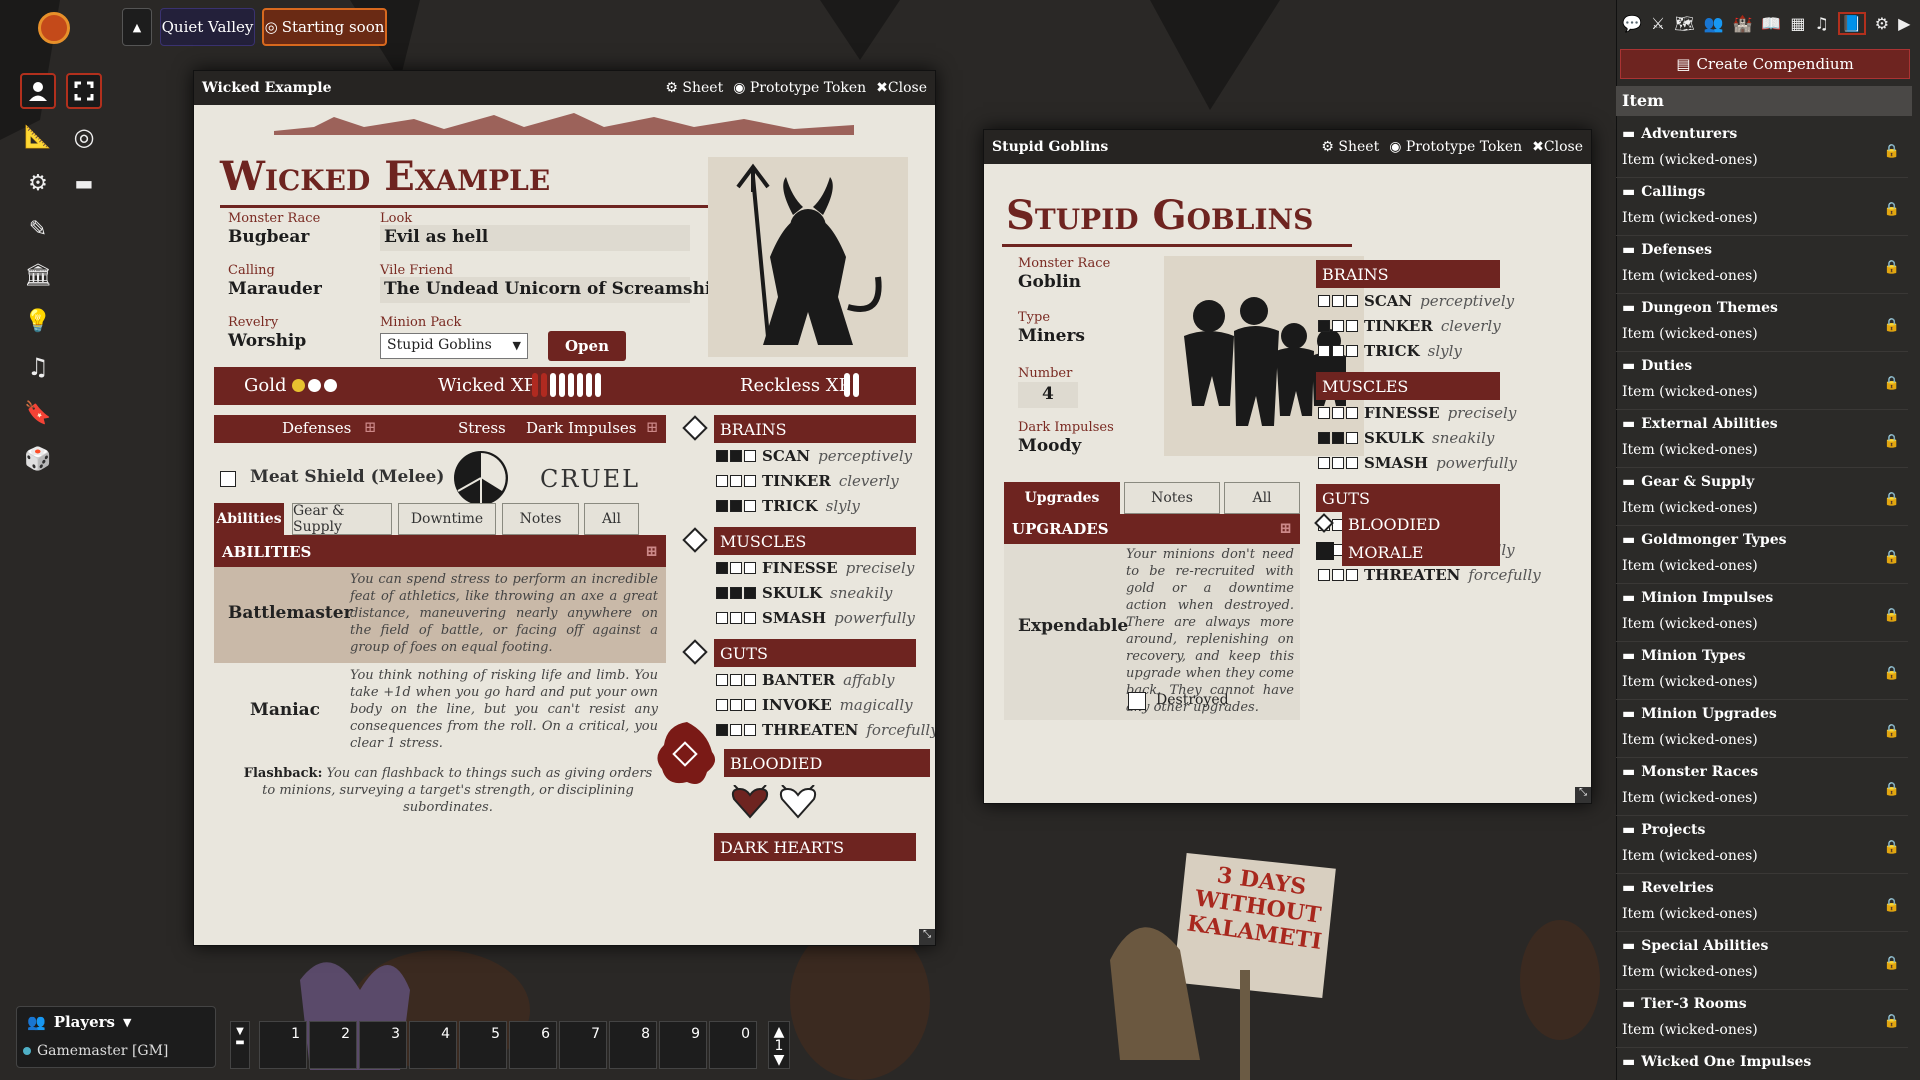 This screenshot has width=1920, height=1080. What do you see at coordinates (38, 137) in the screenshot?
I see `measure-icon: 📐` at bounding box center [38, 137].